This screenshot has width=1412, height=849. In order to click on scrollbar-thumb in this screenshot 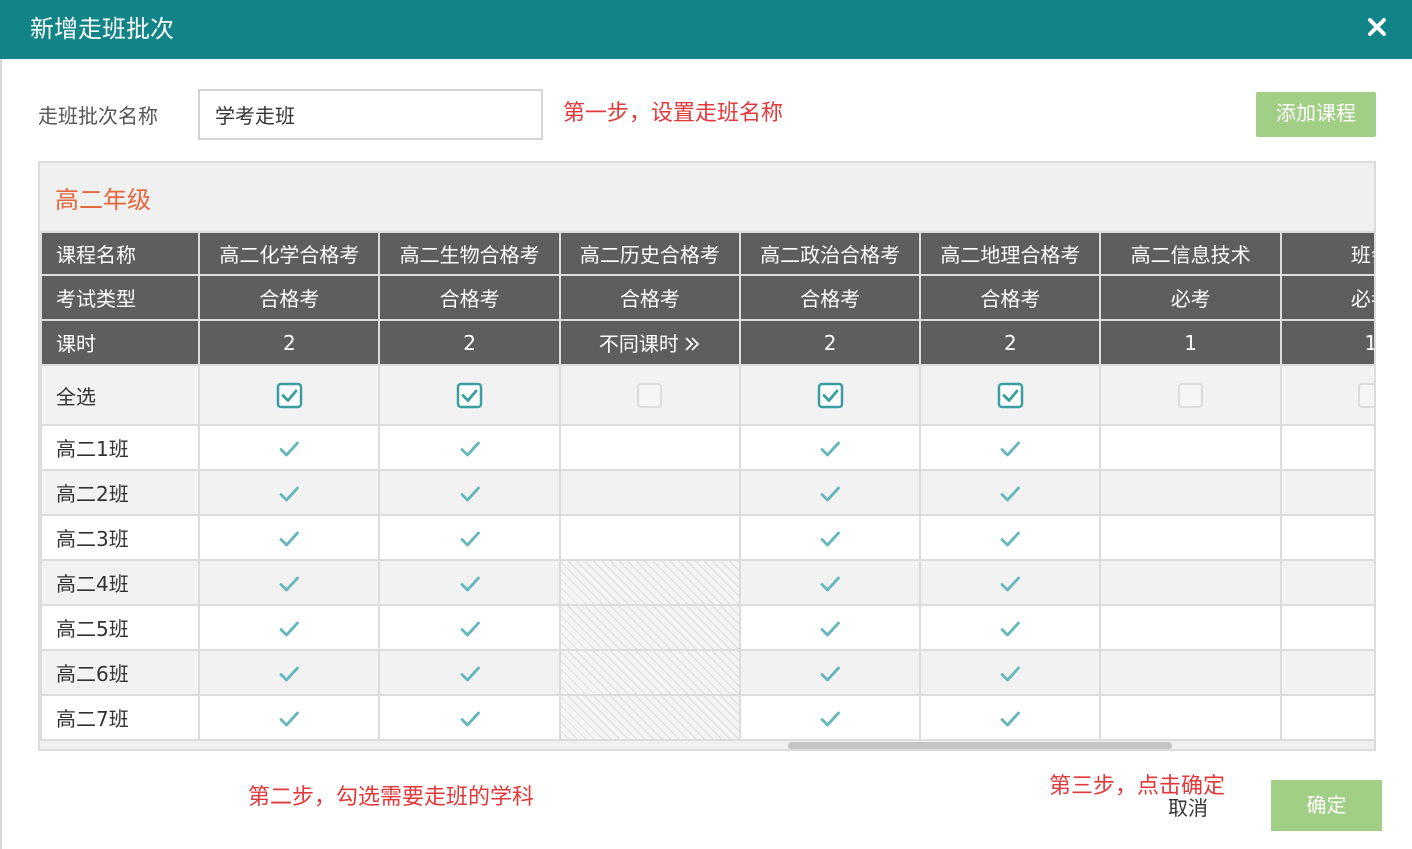, I will do `click(980, 745)`.